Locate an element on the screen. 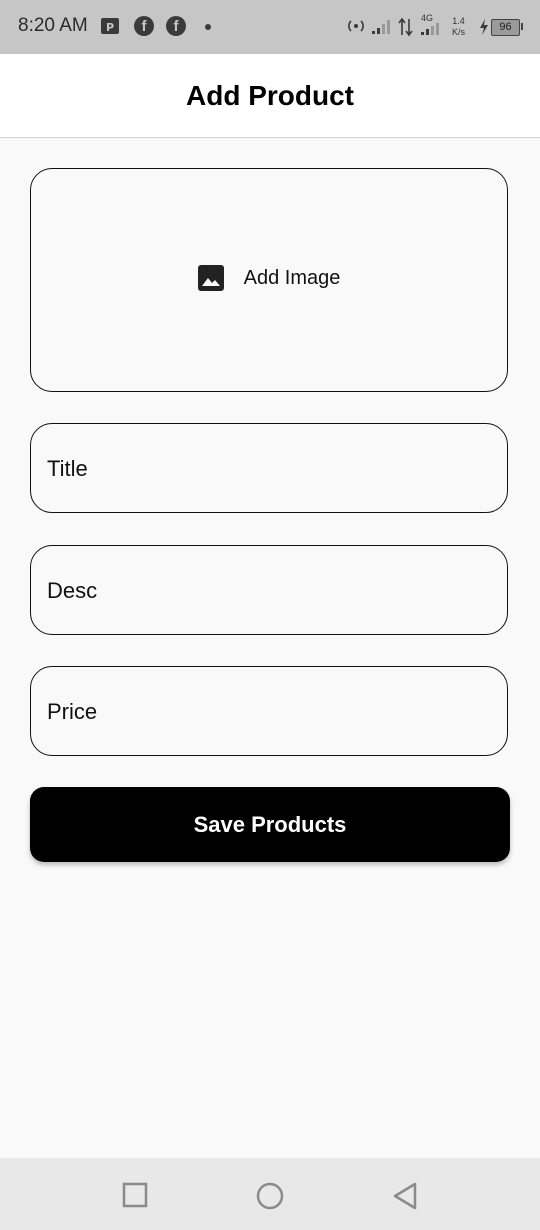 This screenshot has height=1230, width=540. title-placeholder: Title is located at coordinates (67, 468).